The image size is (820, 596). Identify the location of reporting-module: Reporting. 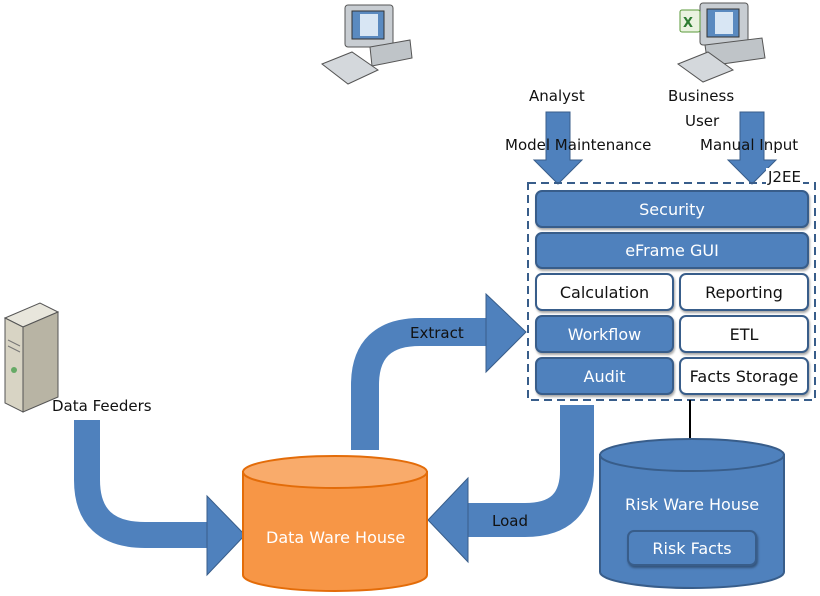
(744, 292).